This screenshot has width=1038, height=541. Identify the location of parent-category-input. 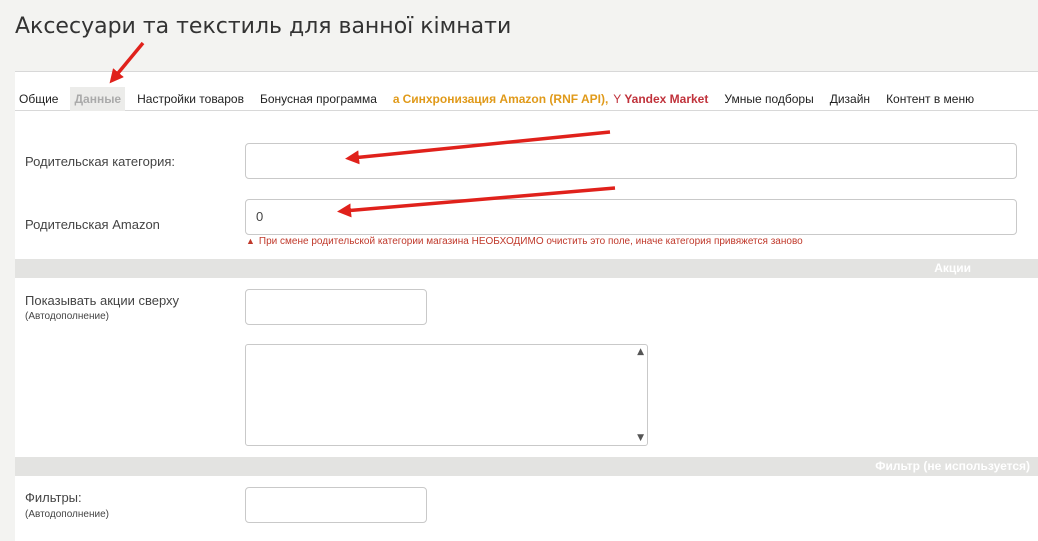
(631, 161).